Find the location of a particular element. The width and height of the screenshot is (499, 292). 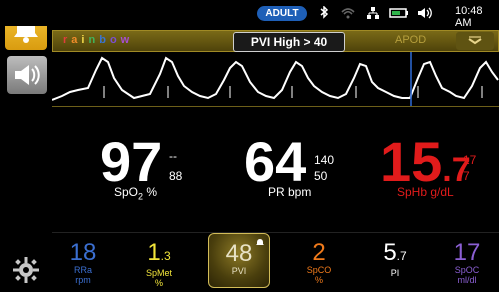

spoc-unit: ml/dl is located at coordinates (467, 280).